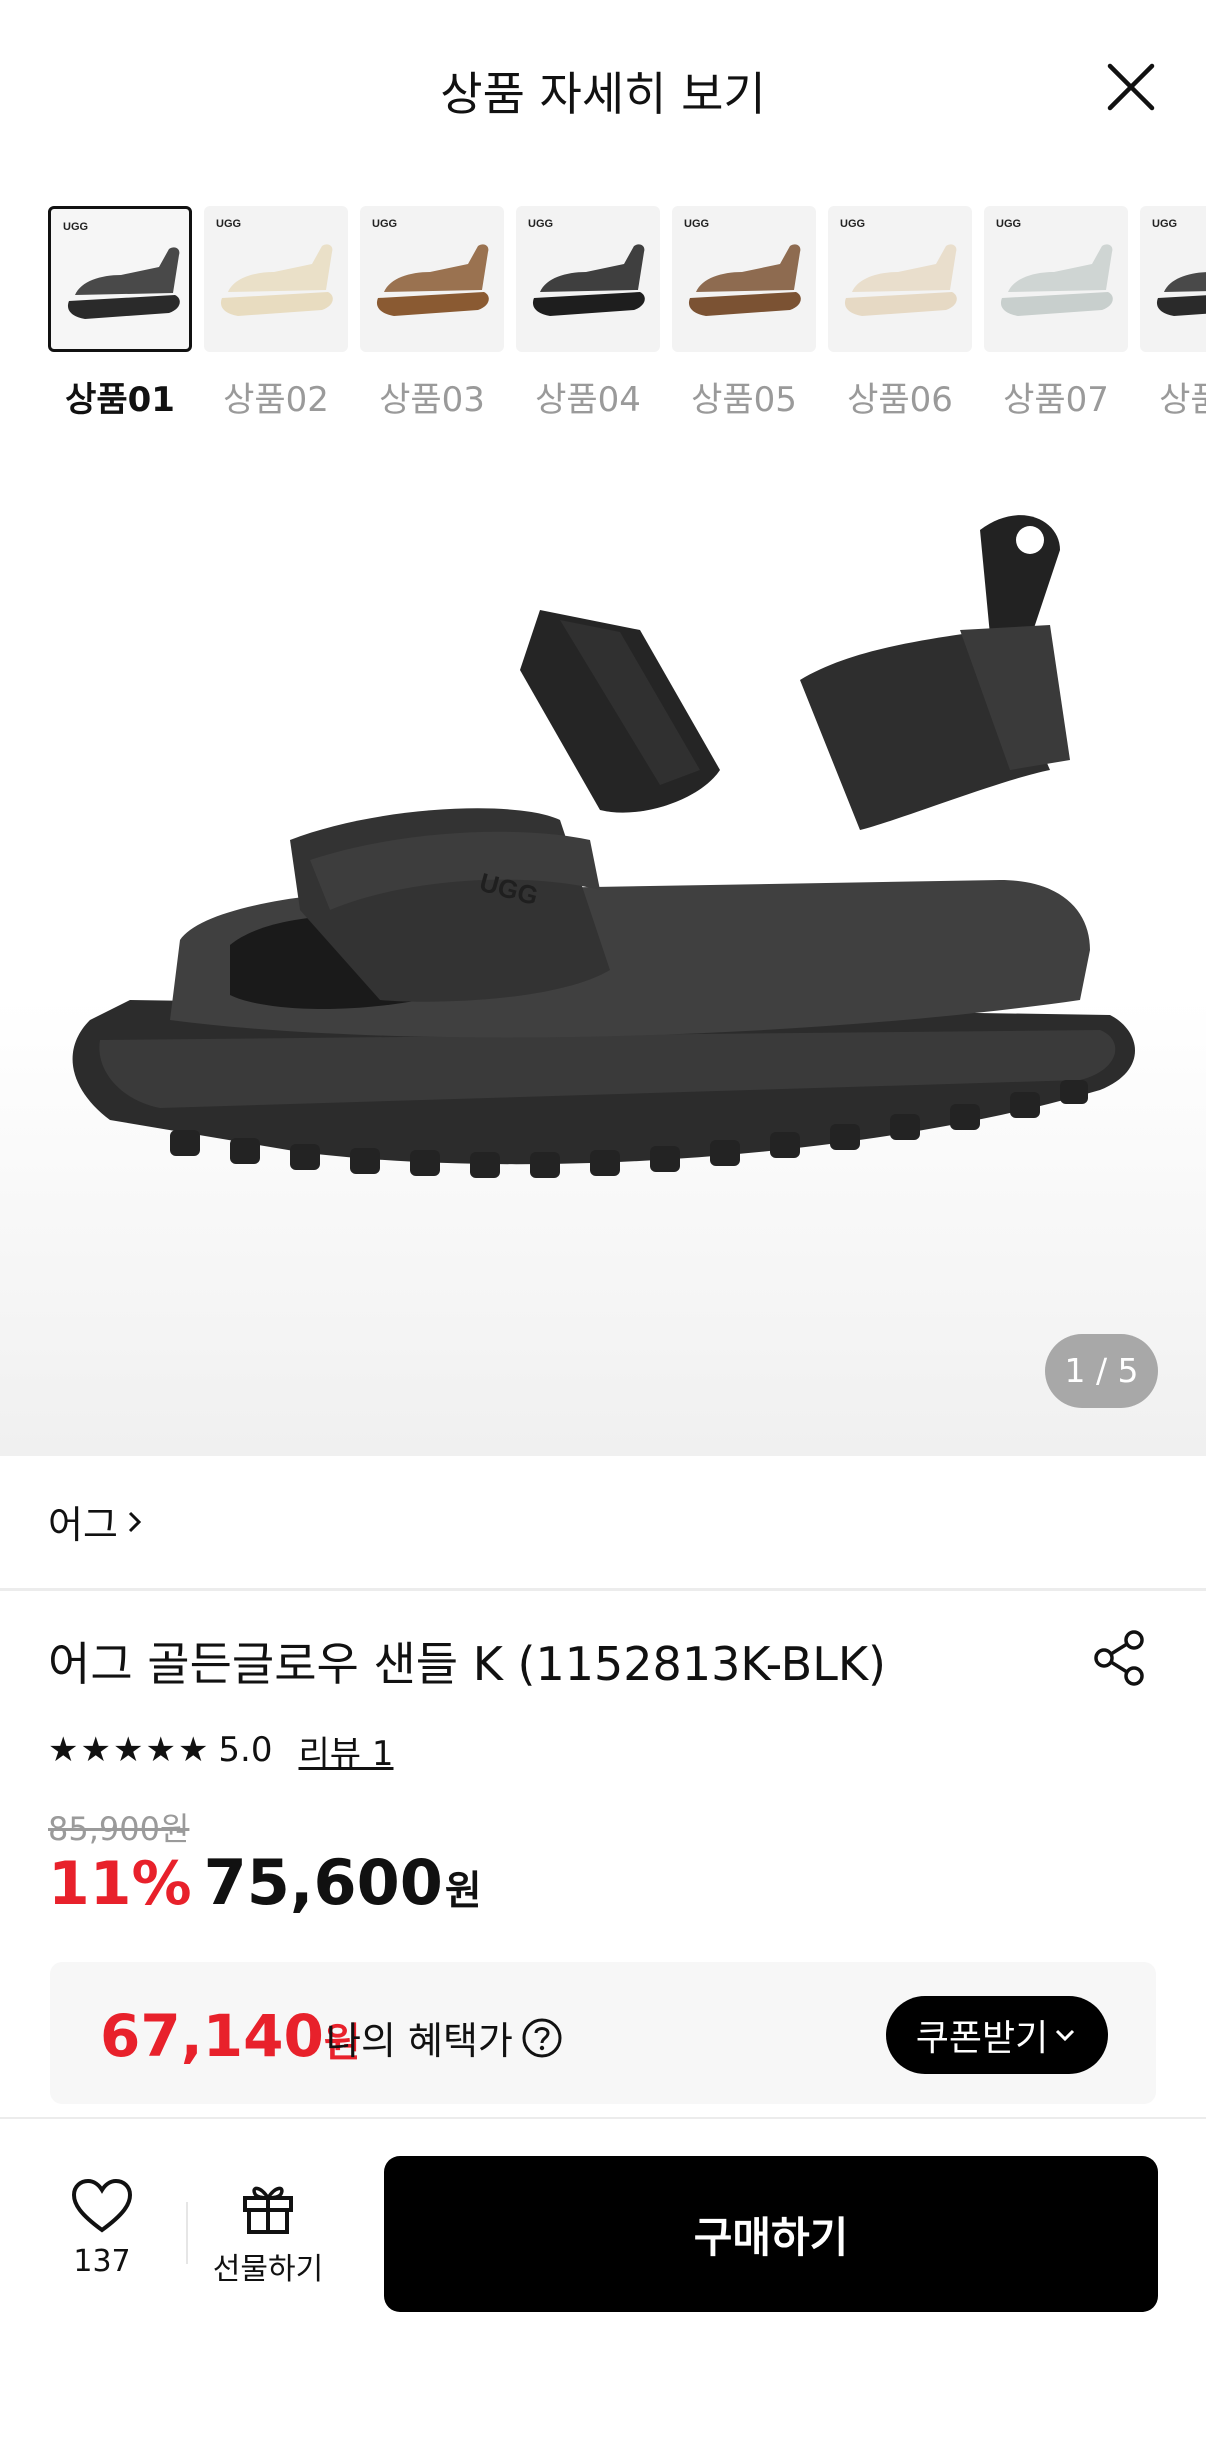 Image resolution: width=1206 pixels, height=2449 pixels. What do you see at coordinates (432, 400) in the screenshot?
I see `thumbnail-label: 상품03` at bounding box center [432, 400].